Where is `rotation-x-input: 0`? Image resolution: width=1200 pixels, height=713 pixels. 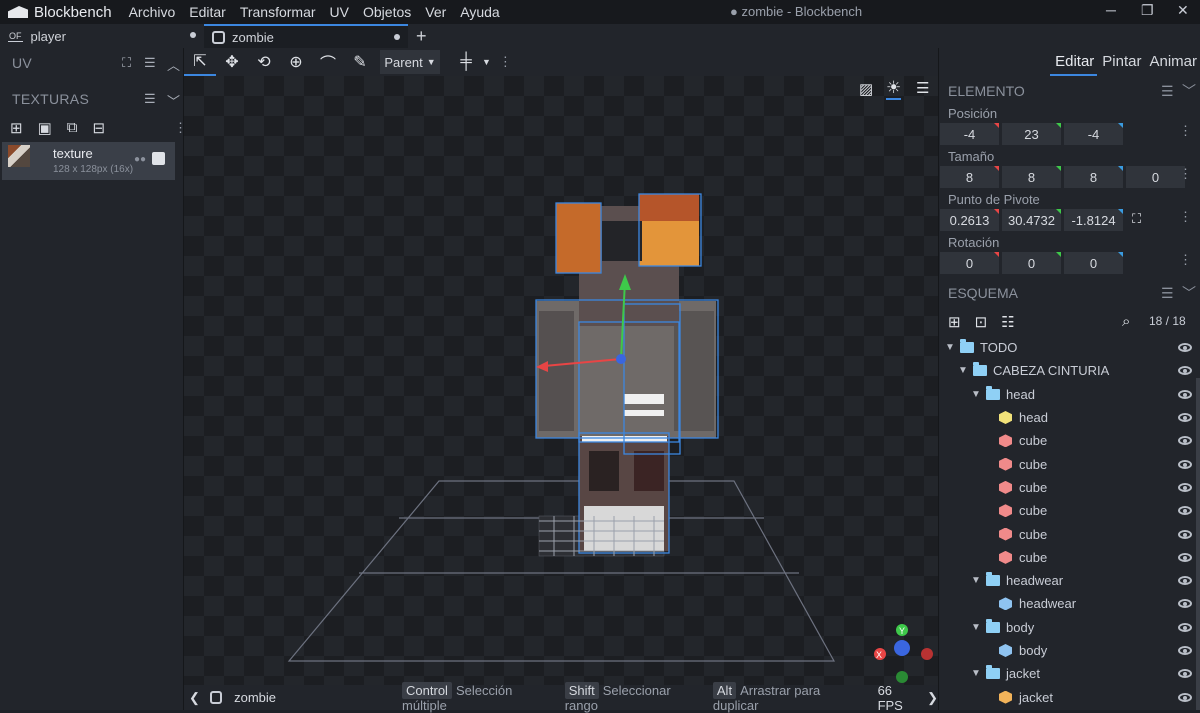 rotation-x-input: 0 is located at coordinates (969, 263).